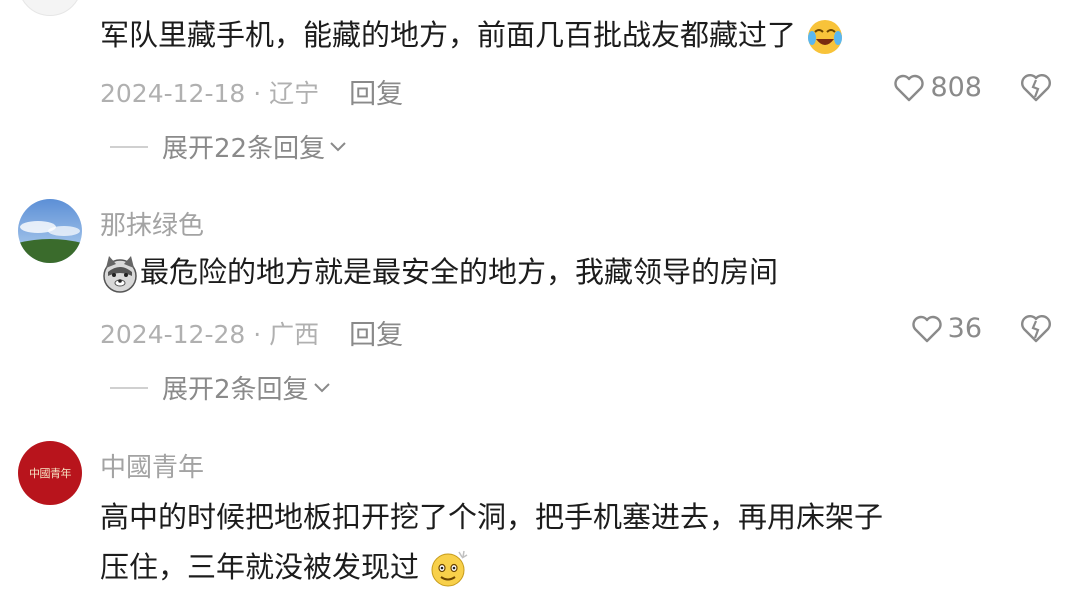 The height and width of the screenshot is (608, 1082). I want to click on expand-replies-button: 展开2条回复, so click(220, 387).